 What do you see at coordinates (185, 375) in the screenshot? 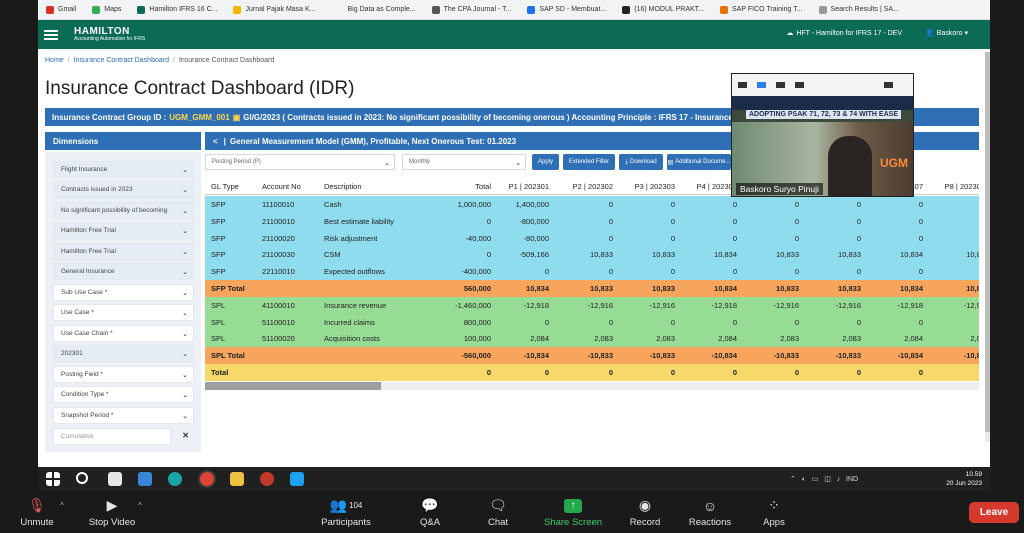
I see `chevron-down-icon: ⌄` at bounding box center [185, 375].